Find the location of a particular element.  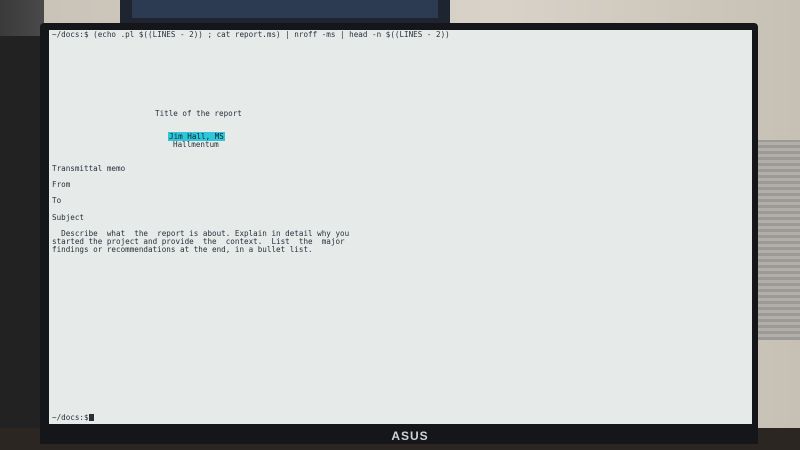

subject-field: Subject is located at coordinates (68, 217).